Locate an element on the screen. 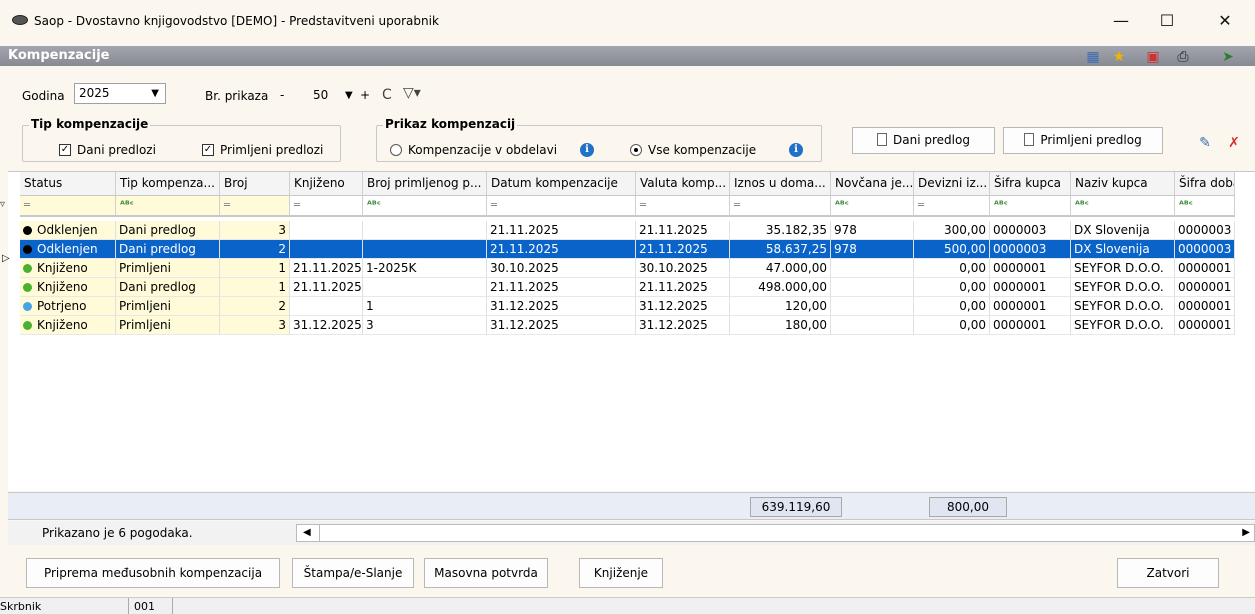 Image resolution: width=1255 pixels, height=614 pixels. filter-cell-sifra-dob is located at coordinates (1205, 206).